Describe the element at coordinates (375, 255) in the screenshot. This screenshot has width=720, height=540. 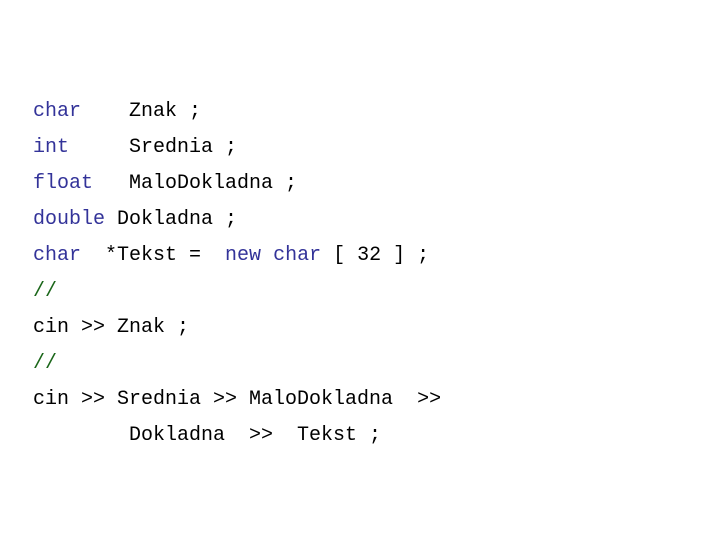
I see `code-token-plain: [ 32 ] ;` at that location.